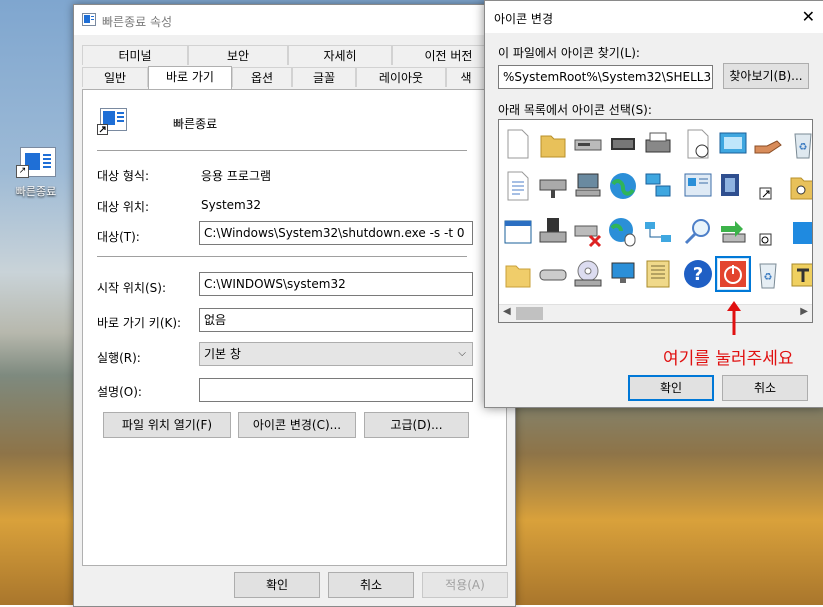  What do you see at coordinates (524, 19) in the screenshot?
I see `change-icon-title: 아이콘 변경` at bounding box center [524, 19].